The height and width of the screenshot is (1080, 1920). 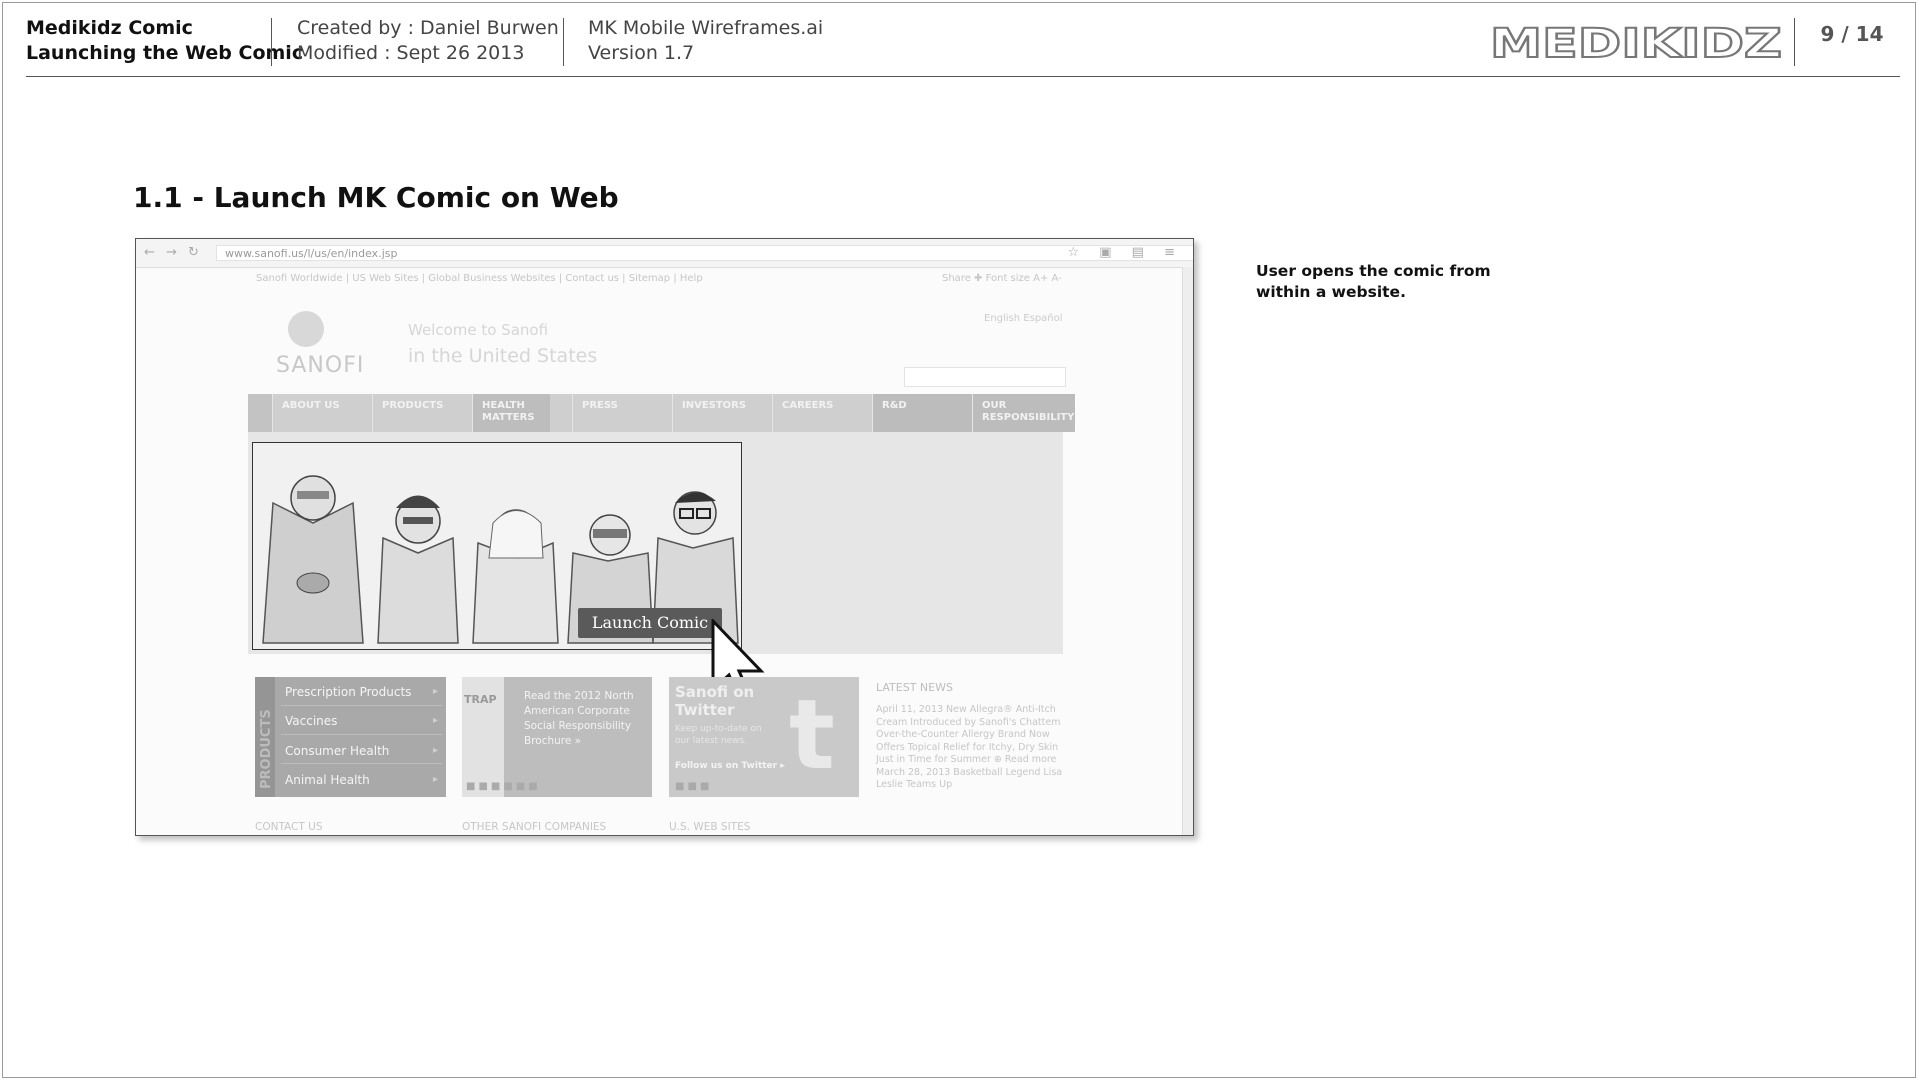 What do you see at coordinates (718, 735) in the screenshot?
I see `twitter-subtitle: Keep up-to-date on our latest news.` at bounding box center [718, 735].